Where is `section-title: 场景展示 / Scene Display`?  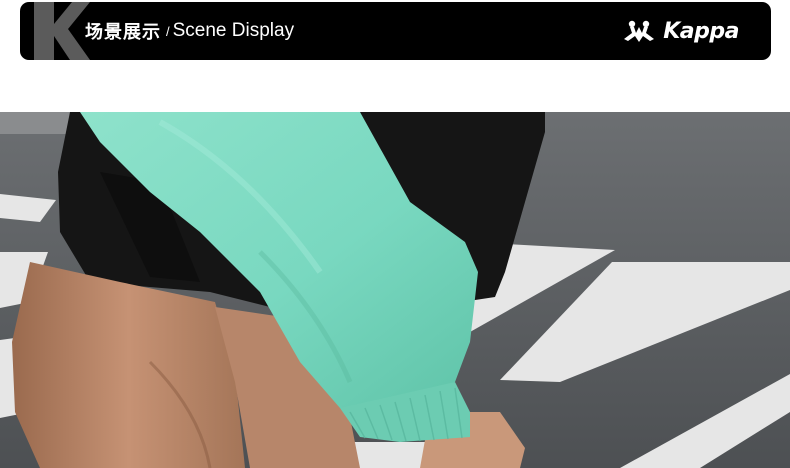 section-title: 场景展示 / Scene Display is located at coordinates (189, 31).